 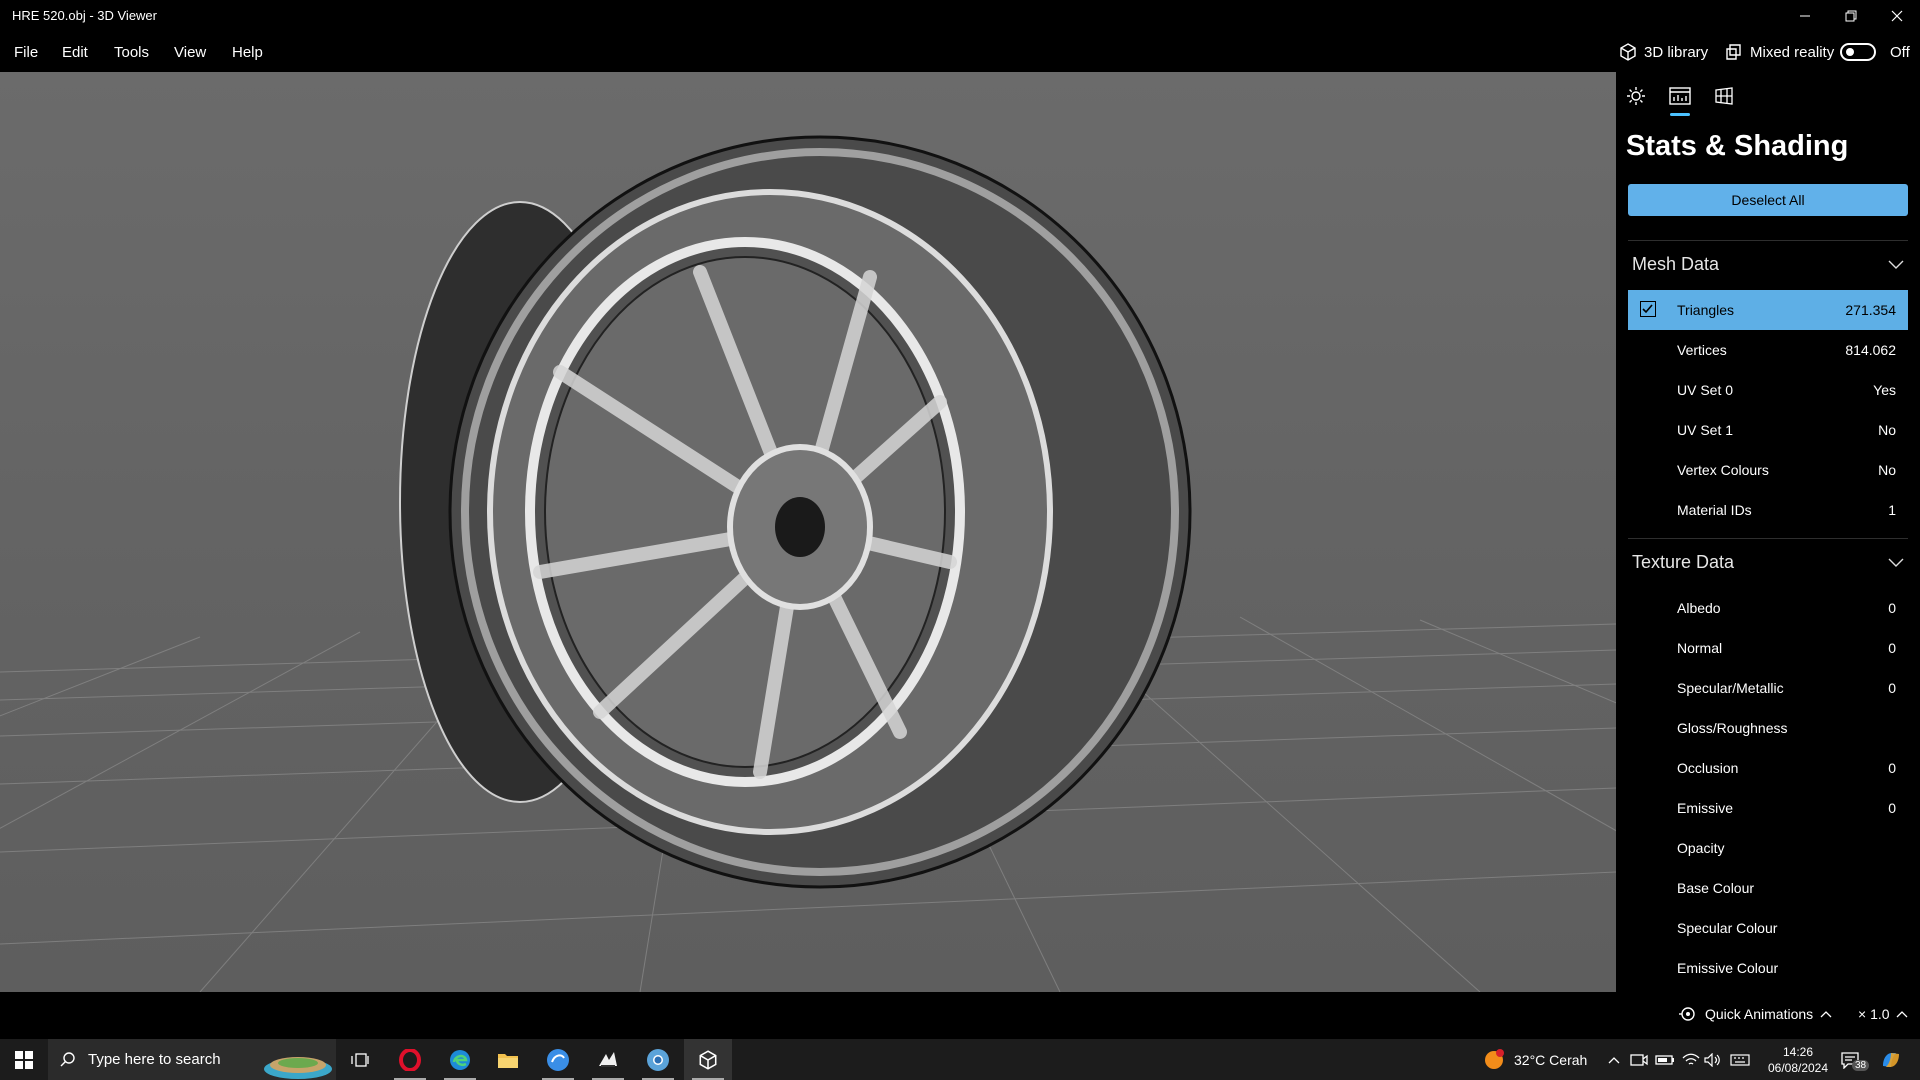 What do you see at coordinates (1892, 510) in the screenshot?
I see `row-value: 1` at bounding box center [1892, 510].